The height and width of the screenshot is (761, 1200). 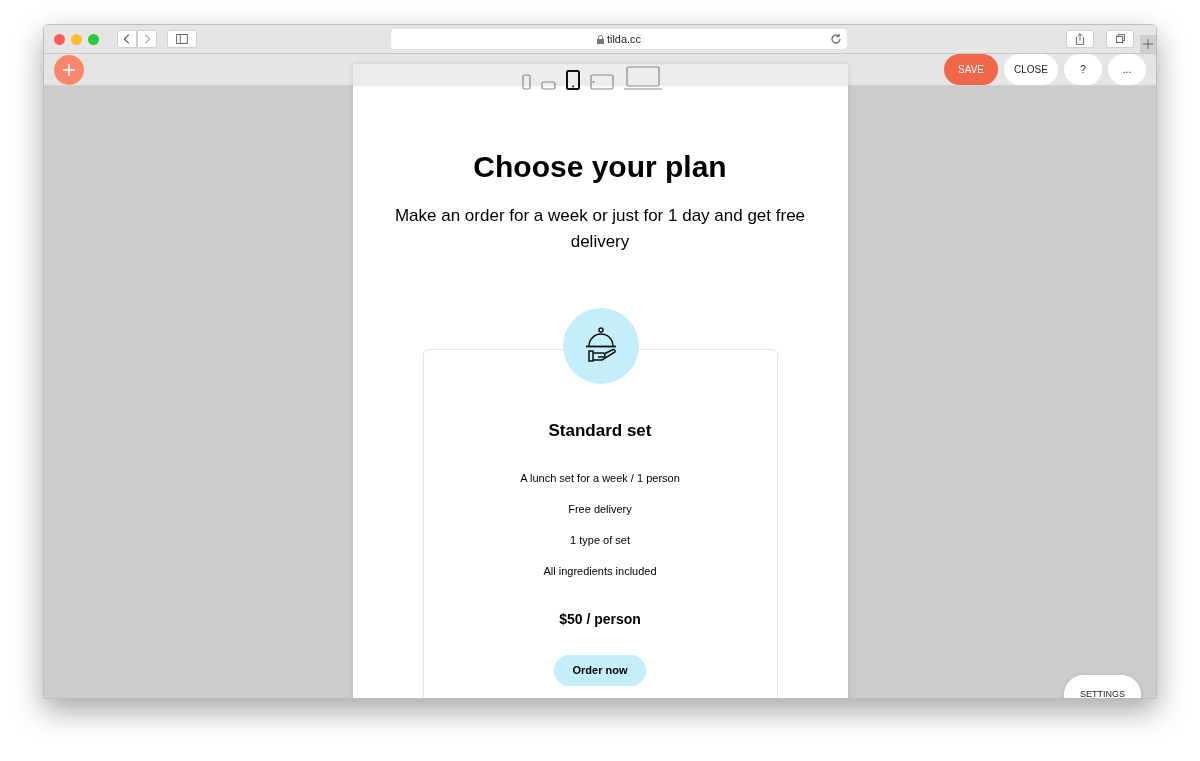 What do you see at coordinates (600, 540) in the screenshot?
I see `plan-feature: 1 type of set` at bounding box center [600, 540].